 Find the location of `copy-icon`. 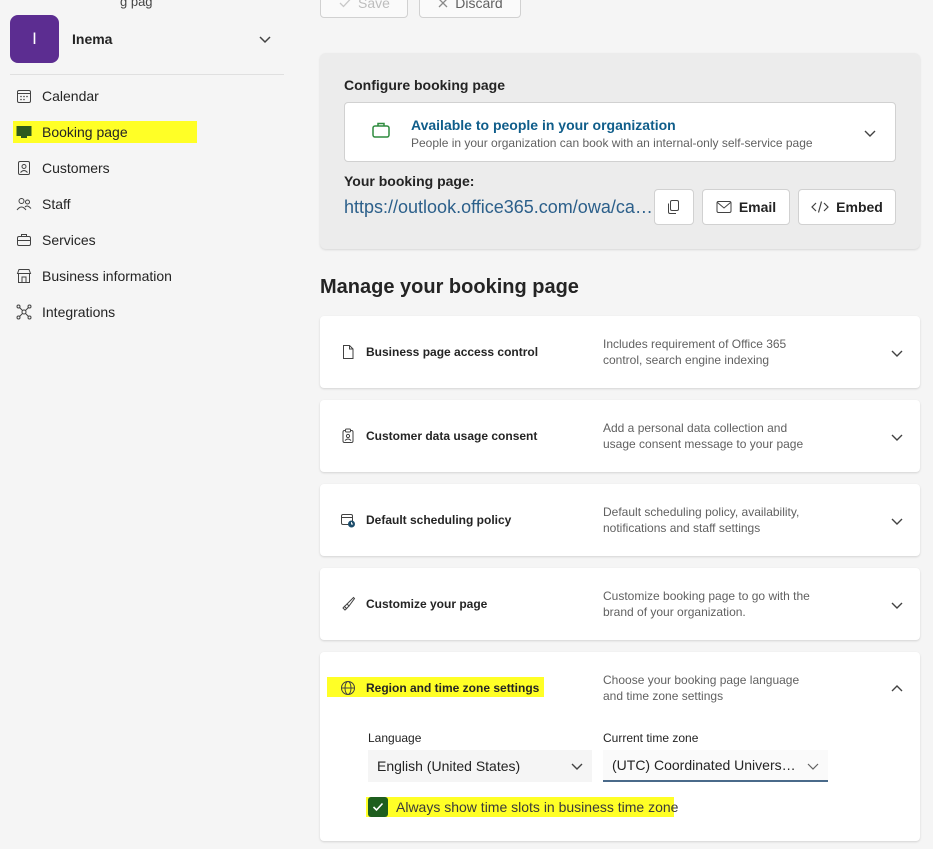

copy-icon is located at coordinates (673, 207).